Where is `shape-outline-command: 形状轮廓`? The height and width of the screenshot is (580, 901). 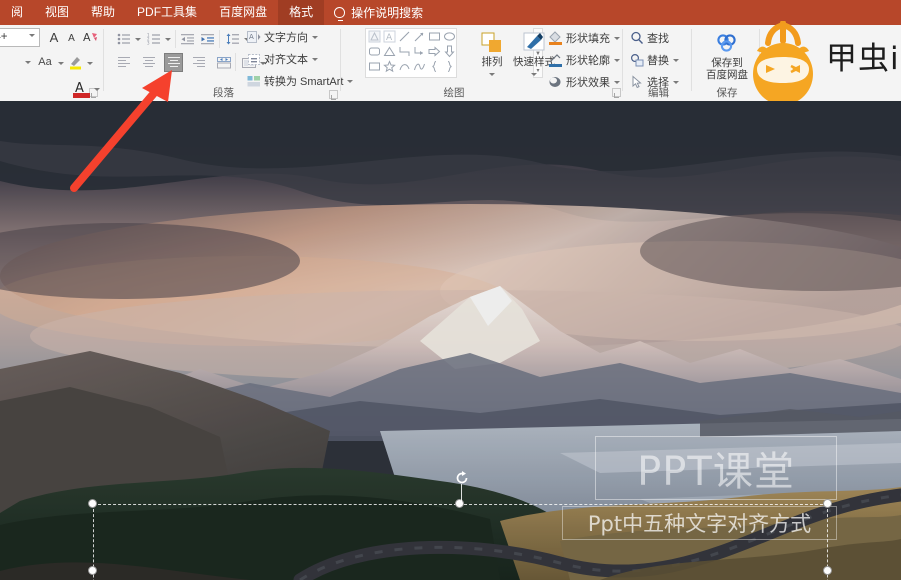 shape-outline-command: 形状轮廓 is located at coordinates (584, 60).